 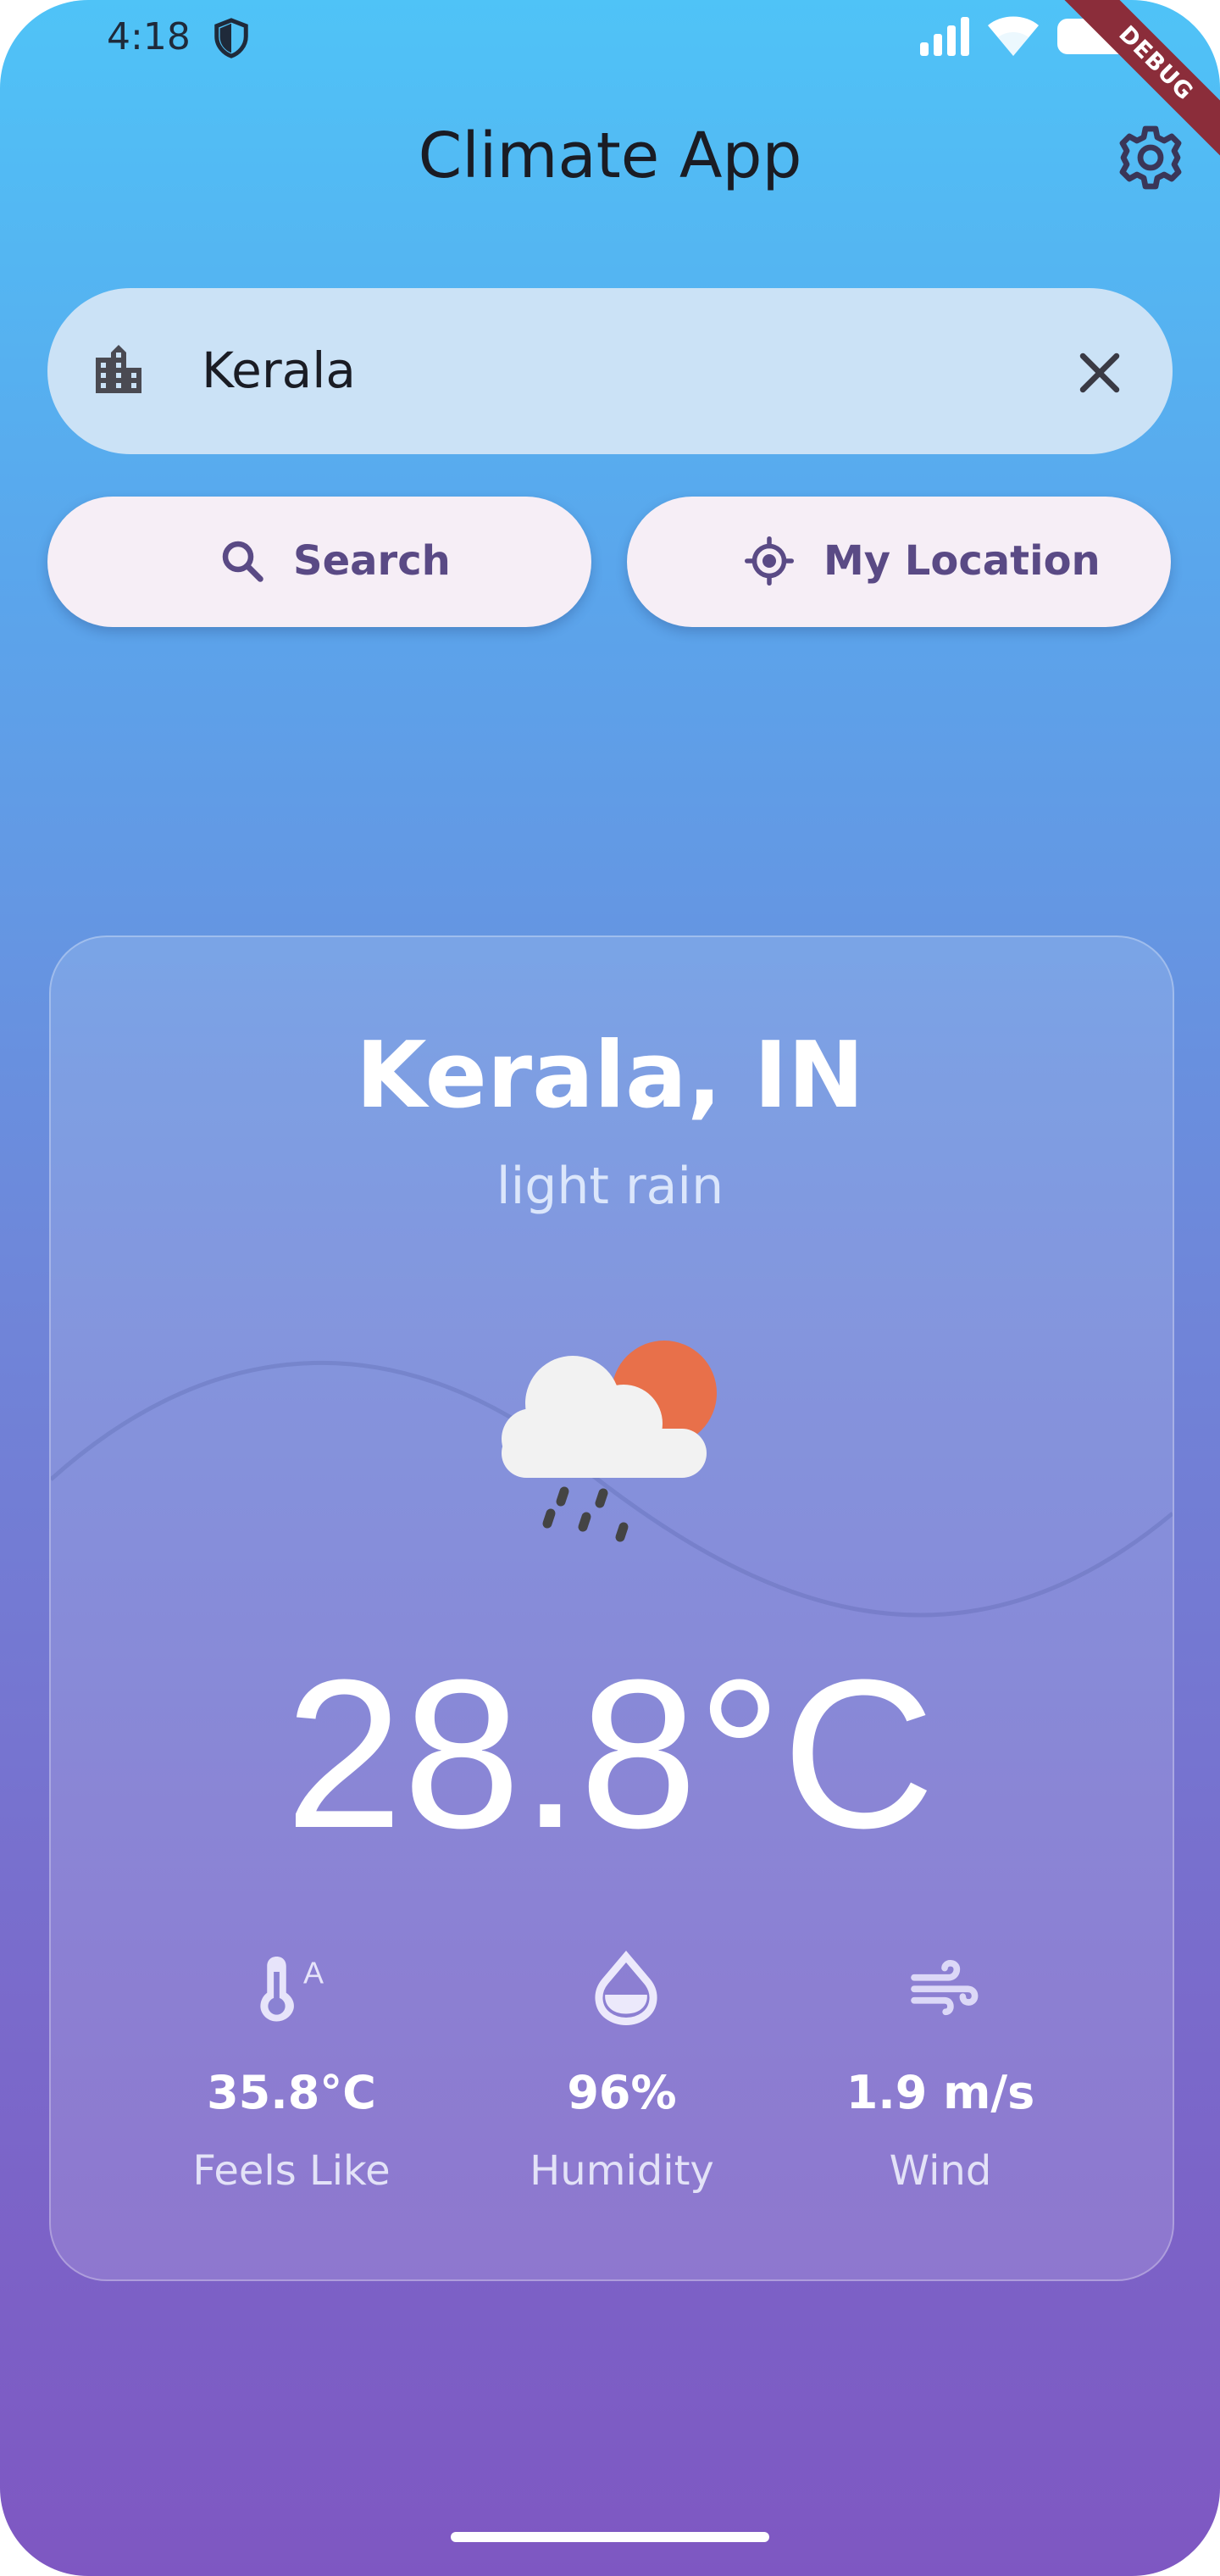 I want to click on svg-text: A, so click(x=313, y=1973).